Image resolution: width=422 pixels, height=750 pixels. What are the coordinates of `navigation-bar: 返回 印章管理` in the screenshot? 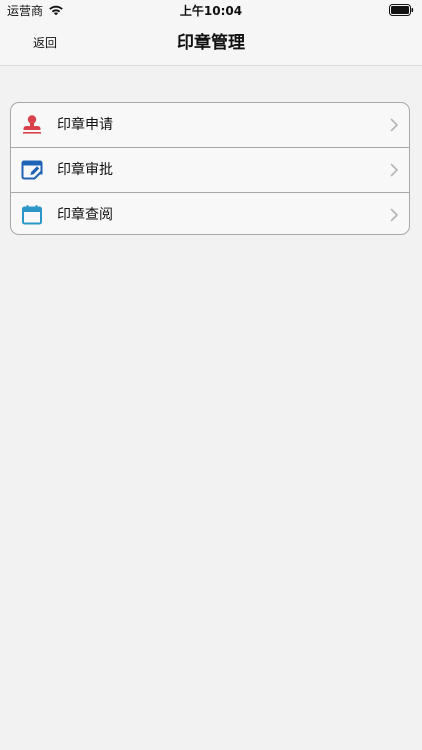 It's located at (211, 44).